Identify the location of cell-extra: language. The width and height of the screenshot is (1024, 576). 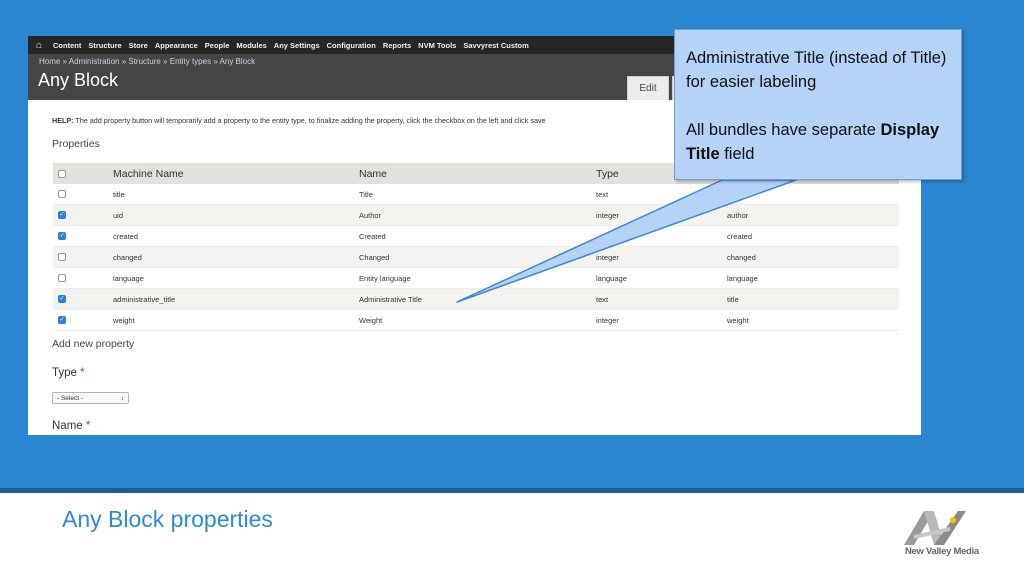
(742, 278).